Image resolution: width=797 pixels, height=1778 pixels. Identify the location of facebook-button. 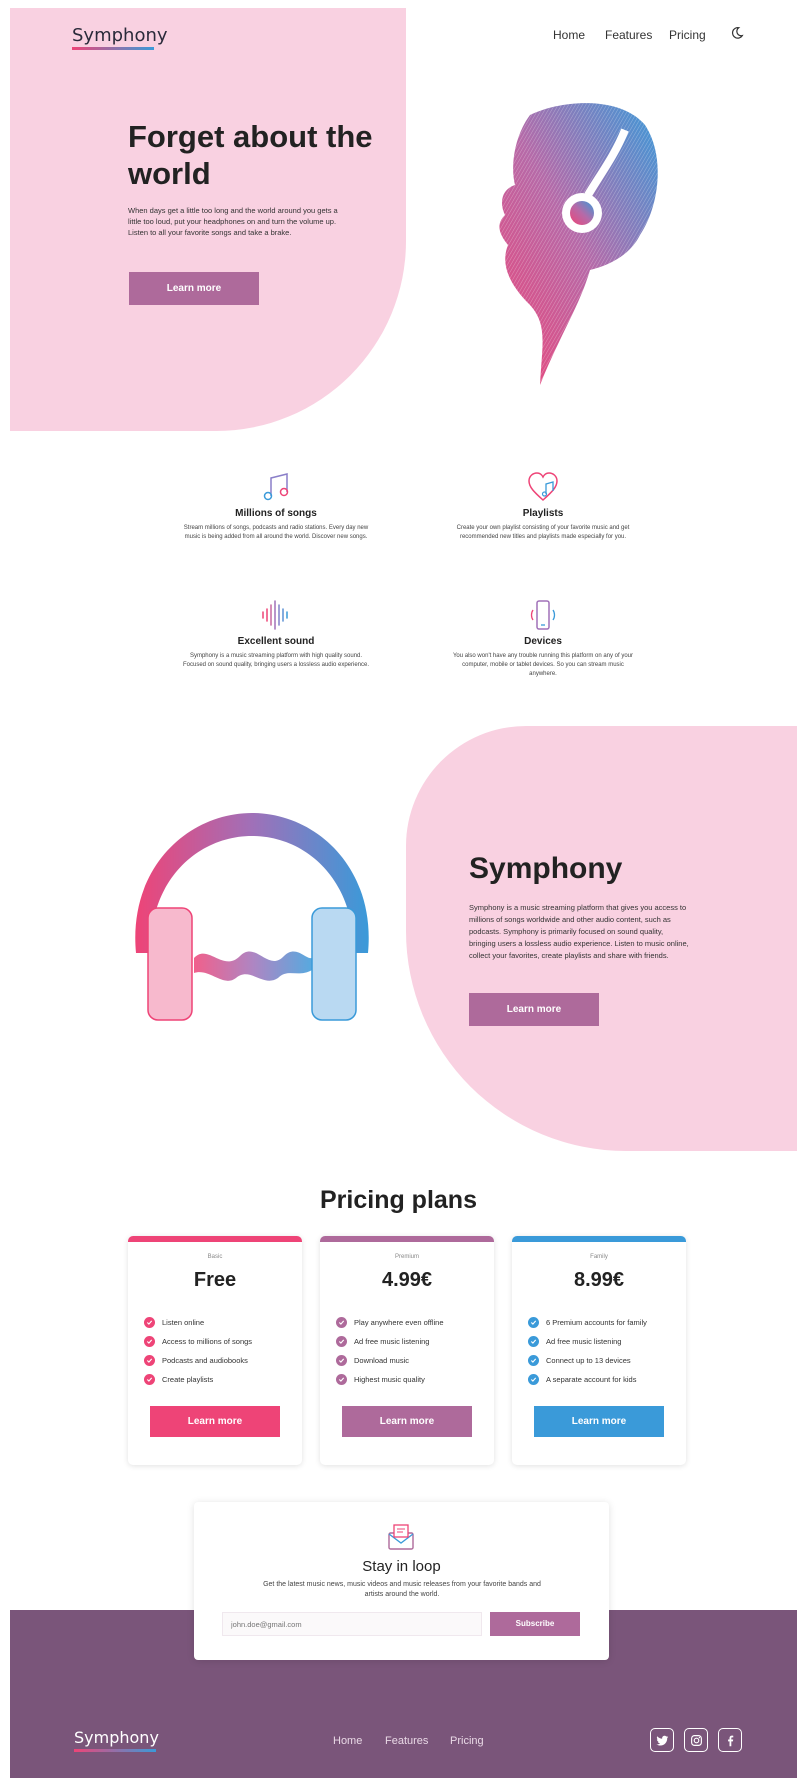
(730, 1740).